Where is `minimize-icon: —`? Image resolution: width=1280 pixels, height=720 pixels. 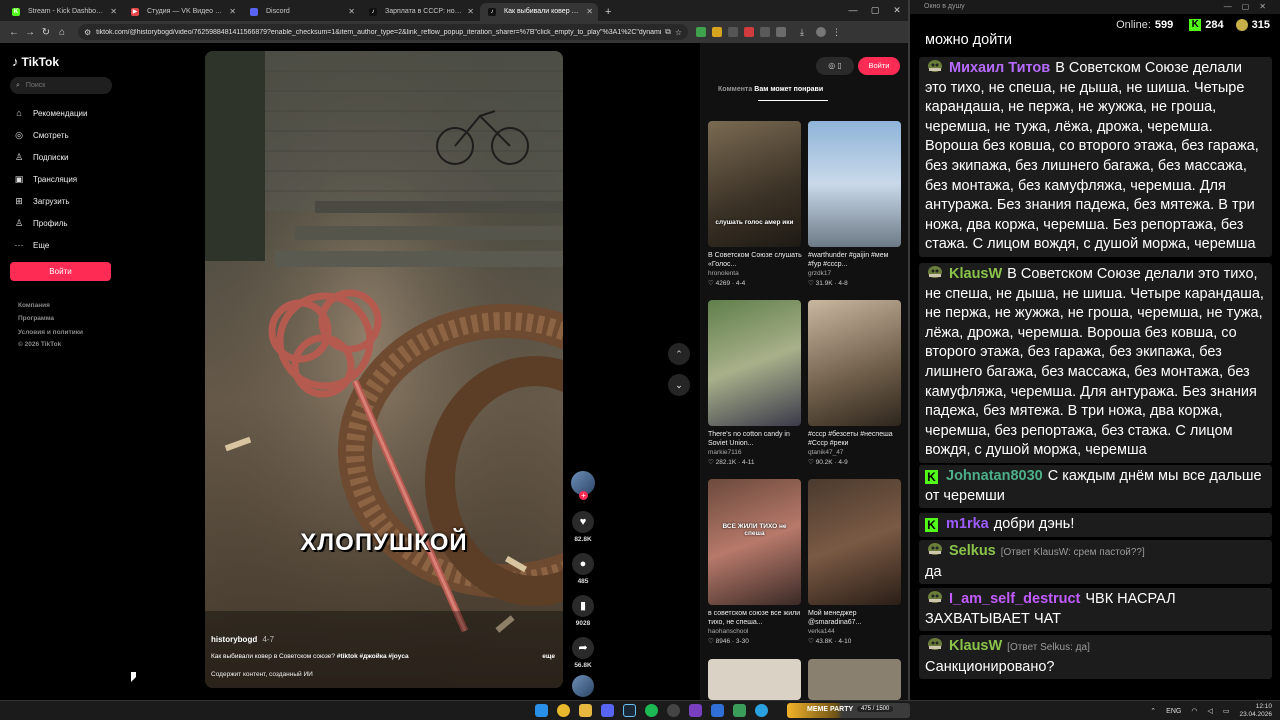 minimize-icon: — is located at coordinates (853, 10).